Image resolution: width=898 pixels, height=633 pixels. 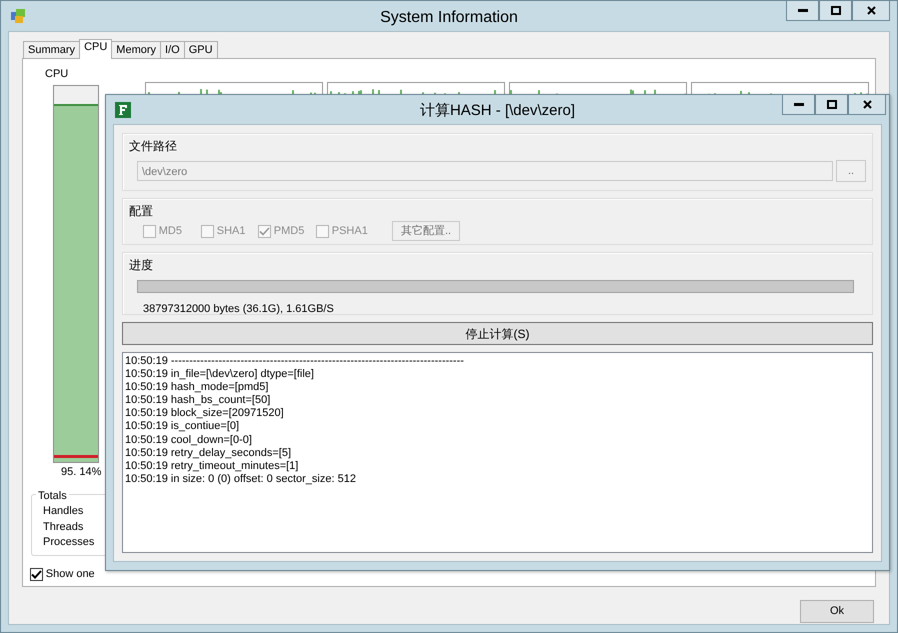 What do you see at coordinates (208, 453) in the screenshot?
I see `log-line: 10:50:19 retry_delay_seconds=[5]` at bounding box center [208, 453].